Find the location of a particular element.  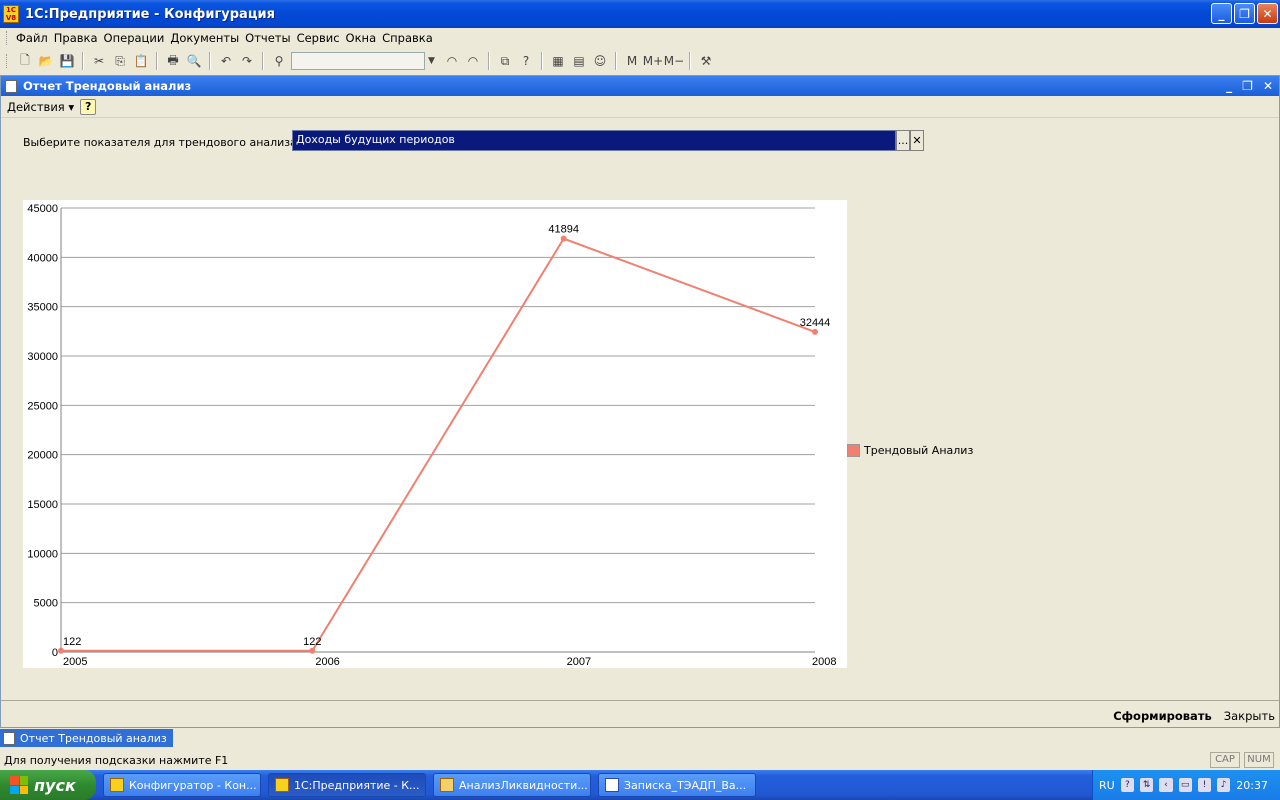

folder-icon is located at coordinates (447, 785).